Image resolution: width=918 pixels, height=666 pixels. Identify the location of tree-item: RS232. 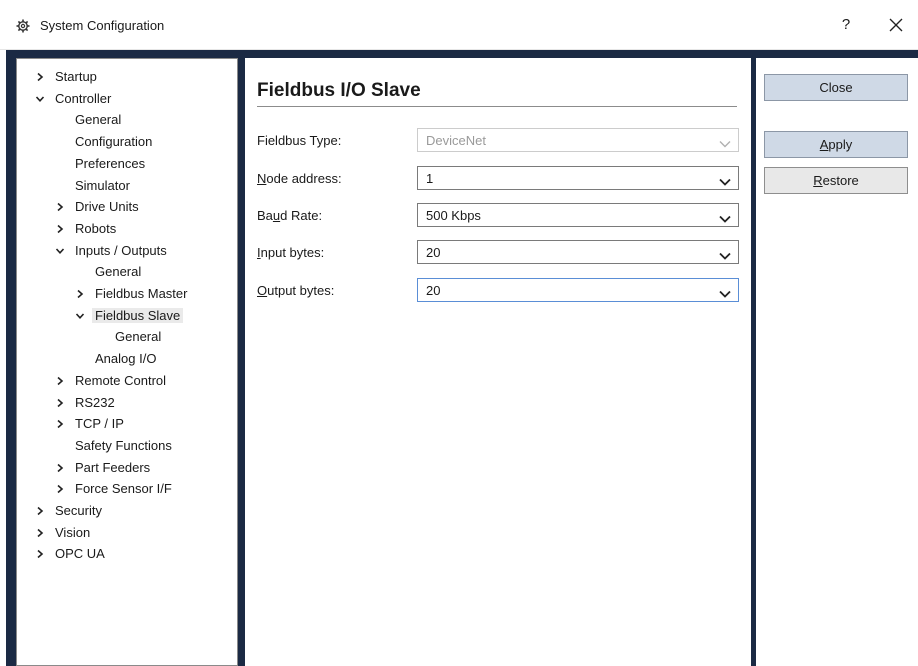
(86, 403).